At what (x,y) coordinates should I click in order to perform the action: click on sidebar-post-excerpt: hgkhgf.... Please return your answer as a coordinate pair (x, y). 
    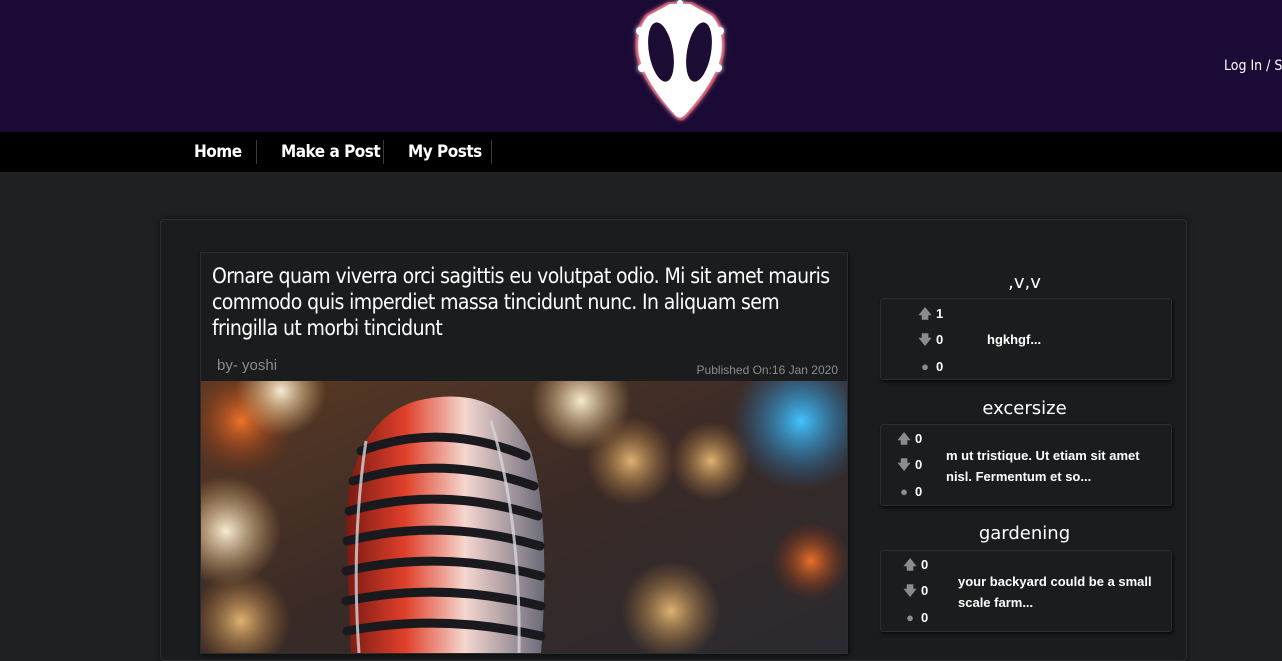
    Looking at the image, I should click on (1014, 339).